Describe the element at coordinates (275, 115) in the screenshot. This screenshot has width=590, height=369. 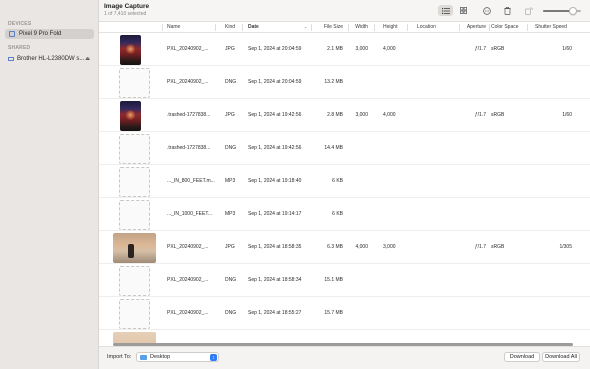
I see `cell-date: Sep 1, 2024 at 19:42:56` at that location.